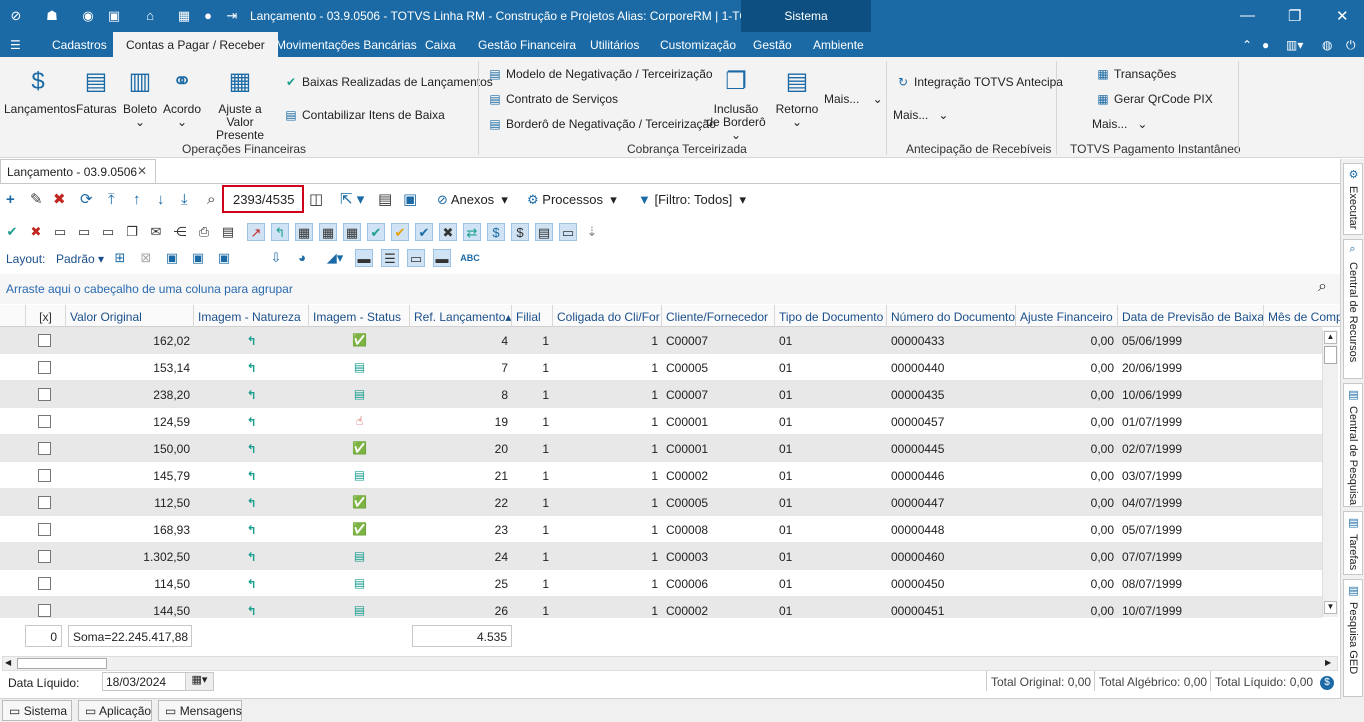 The image size is (1364, 722). Describe the element at coordinates (1328, 662) in the screenshot. I see `scroll-right-icon: ▶` at that location.